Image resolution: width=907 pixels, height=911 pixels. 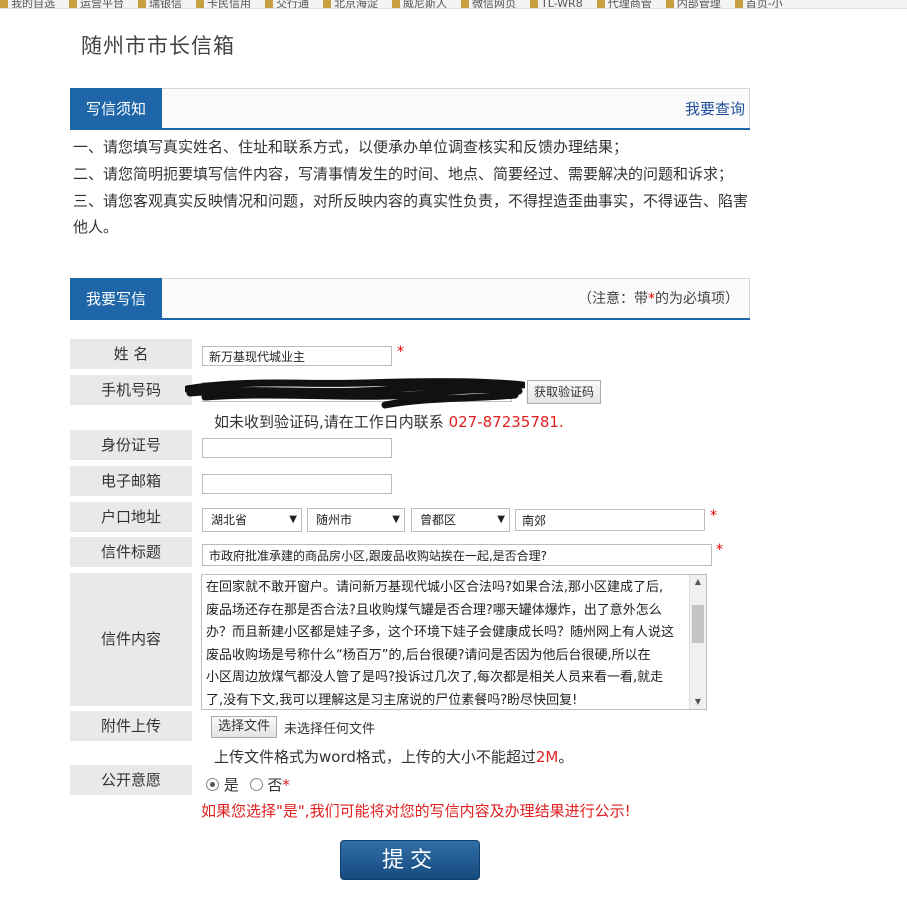 I want to click on bookmark-item: 首页-小, so click(x=758, y=4).